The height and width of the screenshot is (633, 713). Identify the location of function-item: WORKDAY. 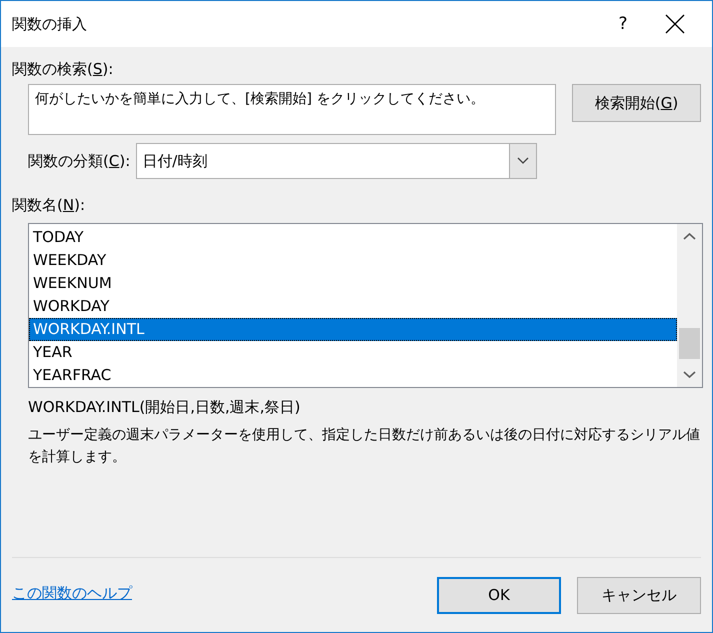
(353, 306).